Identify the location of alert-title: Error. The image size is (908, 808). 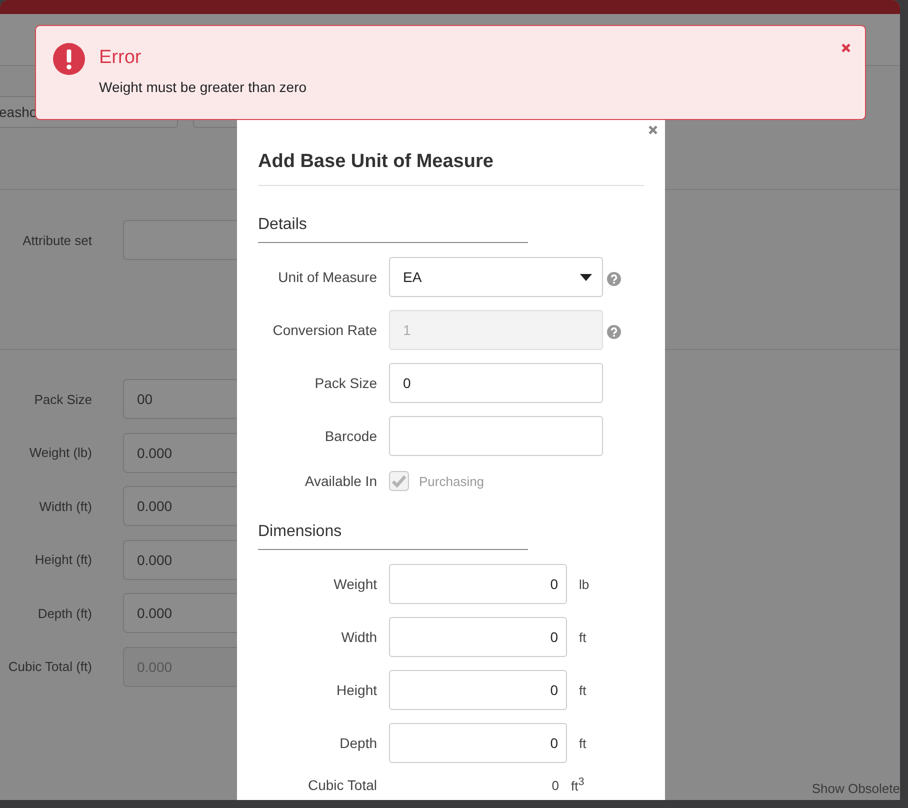
(120, 58).